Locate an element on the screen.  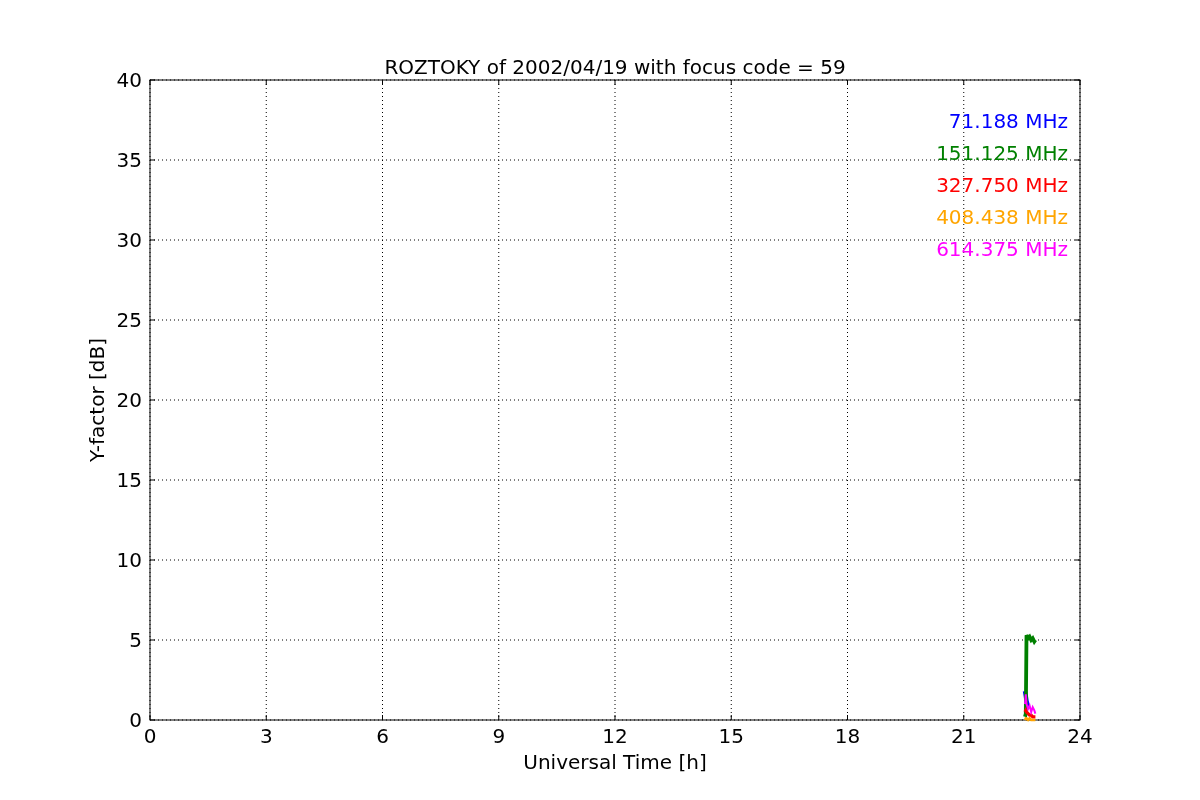
x-tick-label: 12 is located at coordinates (615, 736).